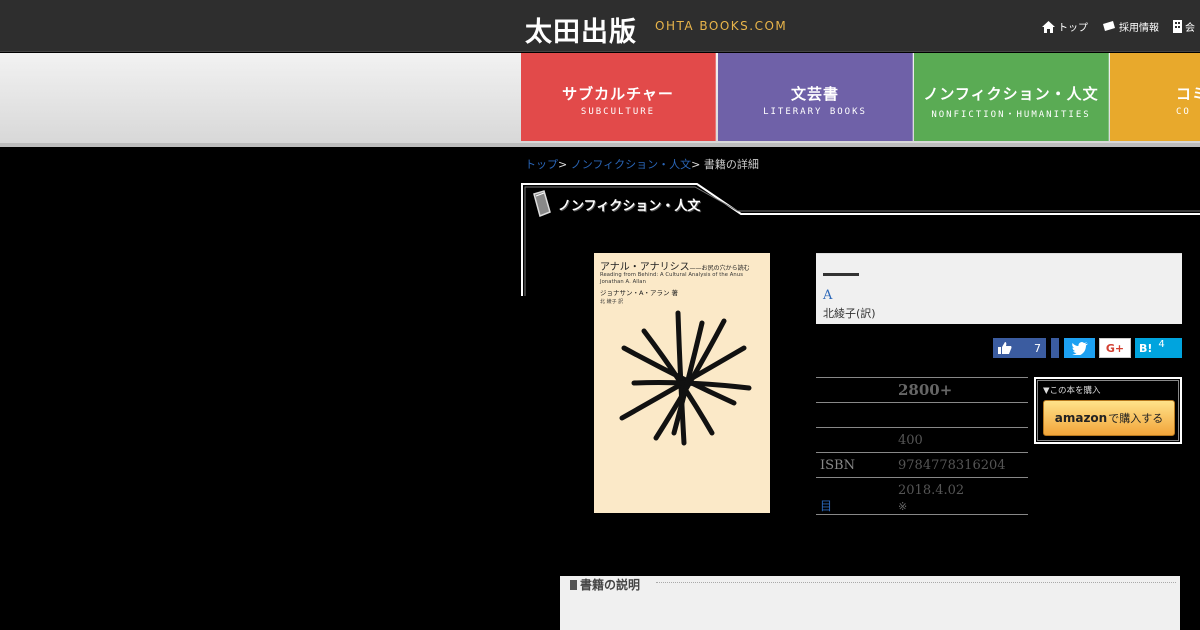  I want to click on hatena-bookmark-button: B! 4, so click(1158, 348).